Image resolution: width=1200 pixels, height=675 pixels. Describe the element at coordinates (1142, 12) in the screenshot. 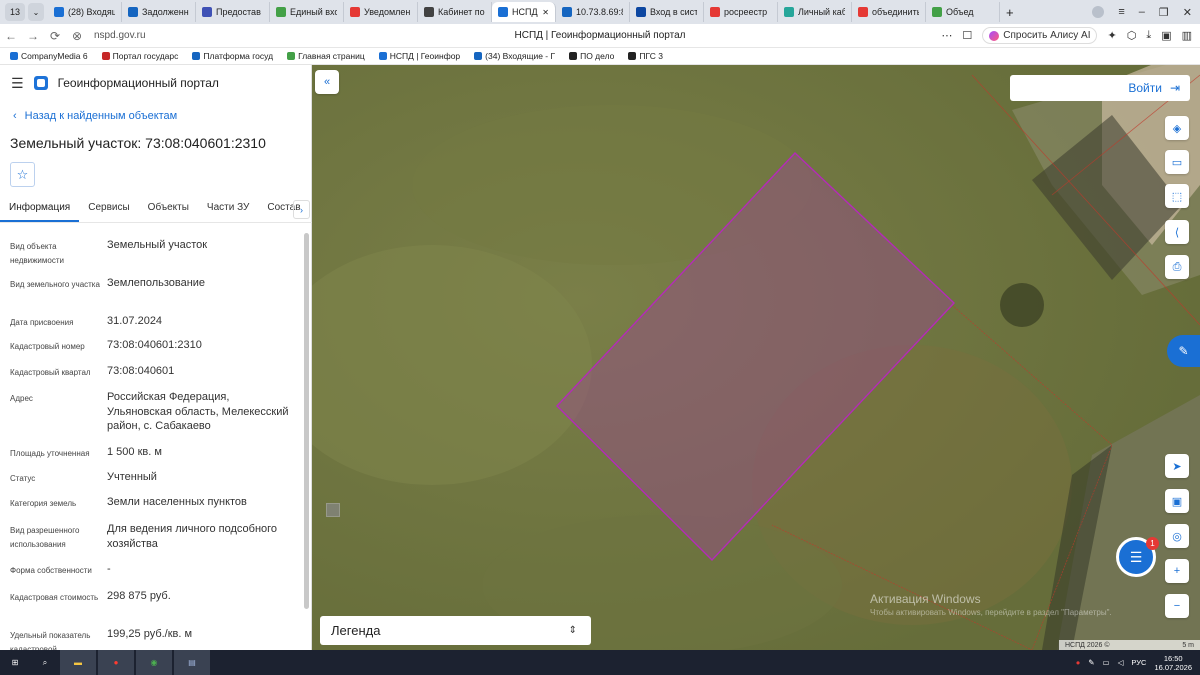

I see `minimize-icon: –` at that location.